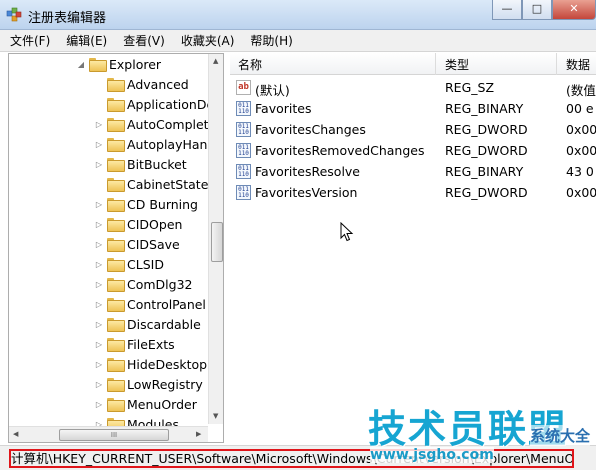 Image resolution: width=596 pixels, height=470 pixels. Describe the element at coordinates (272, 90) in the screenshot. I see `value-name: (默认)` at that location.